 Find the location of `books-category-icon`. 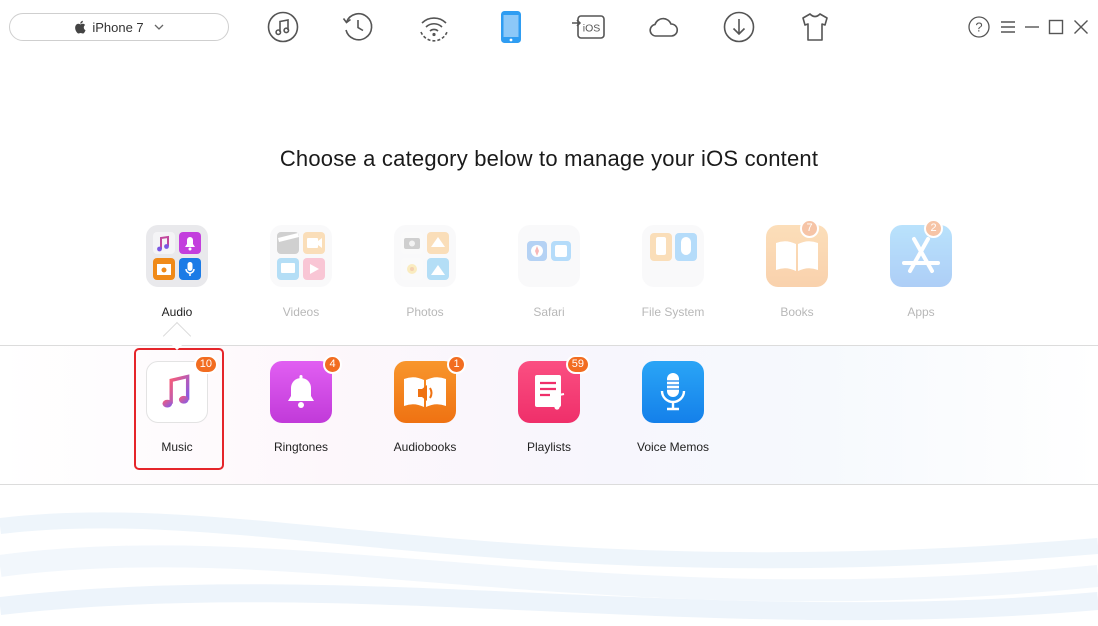

books-category-icon is located at coordinates (797, 256).